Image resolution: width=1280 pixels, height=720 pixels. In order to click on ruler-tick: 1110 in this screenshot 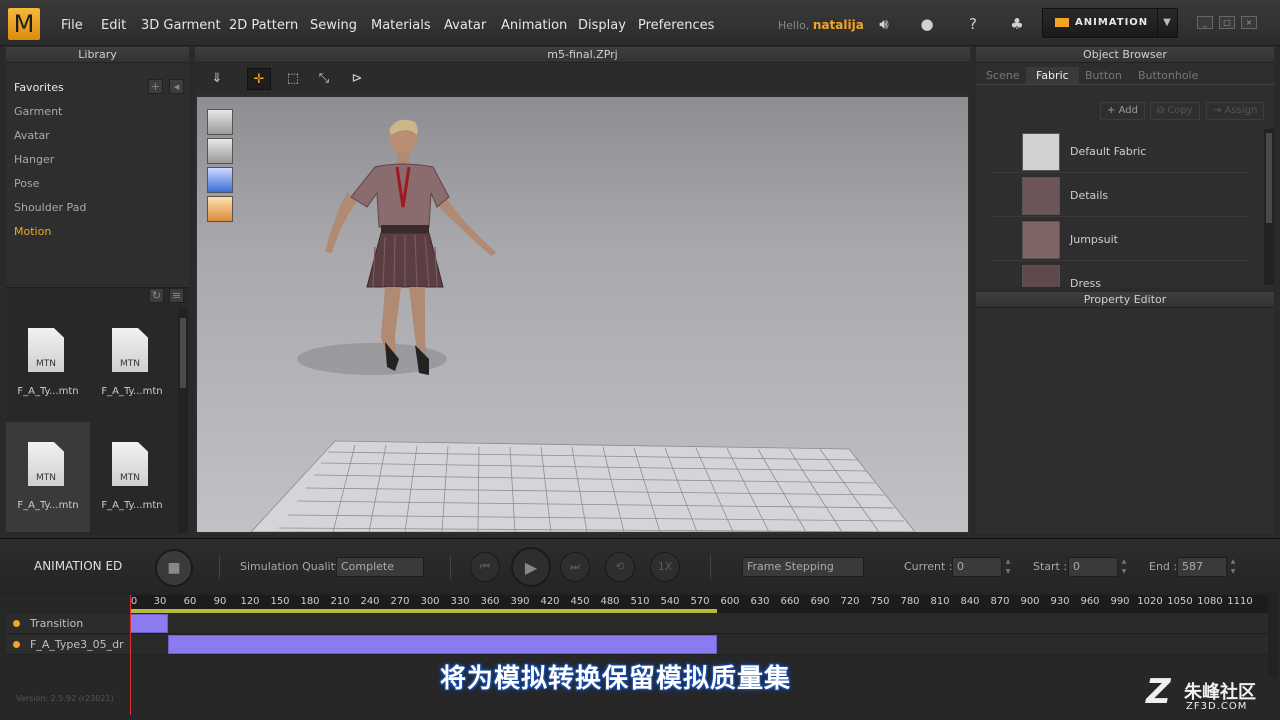, I will do `click(1240, 601)`.